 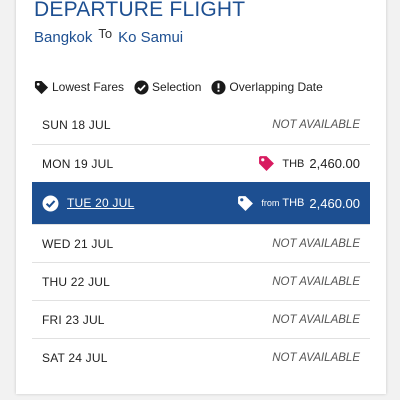 What do you see at coordinates (201, 281) in the screenshot?
I see `date-row-thu-22-jul: THU 22 JUL NOT AVAILABLE` at bounding box center [201, 281].